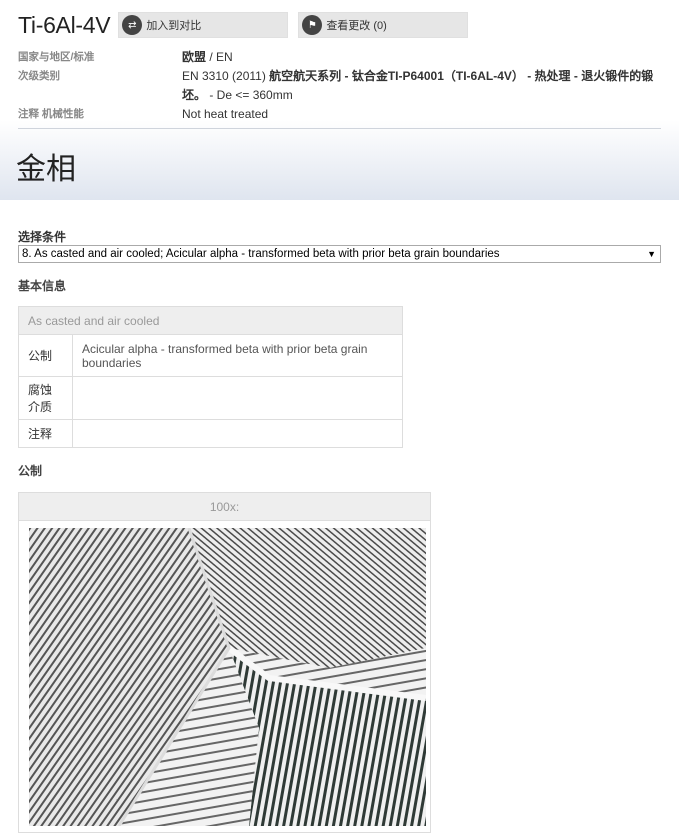 The image size is (679, 833). What do you see at coordinates (225, 114) in the screenshot?
I see `note-value: Not heat treated` at bounding box center [225, 114].